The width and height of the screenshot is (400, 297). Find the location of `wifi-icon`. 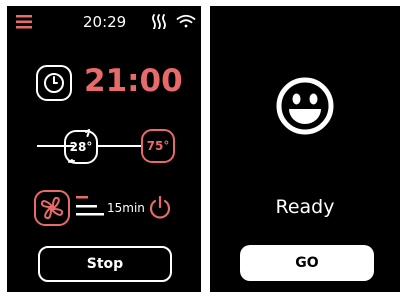

wifi-icon is located at coordinates (186, 21).